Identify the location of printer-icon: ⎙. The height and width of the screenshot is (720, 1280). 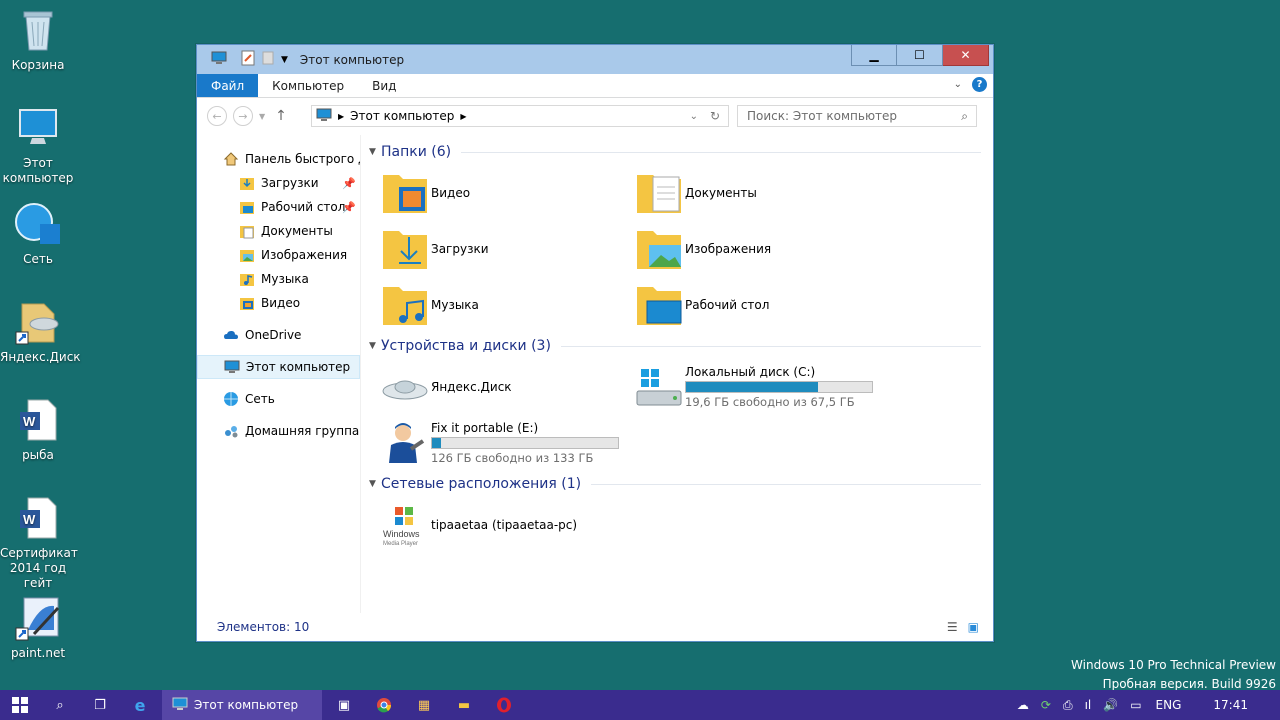
(1068, 705).